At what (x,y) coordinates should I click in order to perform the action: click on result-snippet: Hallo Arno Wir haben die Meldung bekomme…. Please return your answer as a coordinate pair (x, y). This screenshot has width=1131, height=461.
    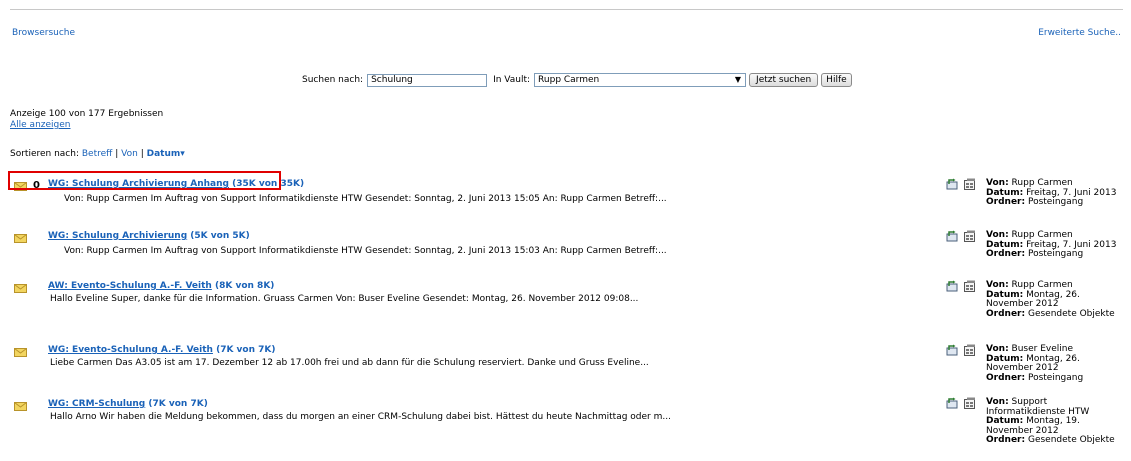
    Looking at the image, I should click on (360, 417).